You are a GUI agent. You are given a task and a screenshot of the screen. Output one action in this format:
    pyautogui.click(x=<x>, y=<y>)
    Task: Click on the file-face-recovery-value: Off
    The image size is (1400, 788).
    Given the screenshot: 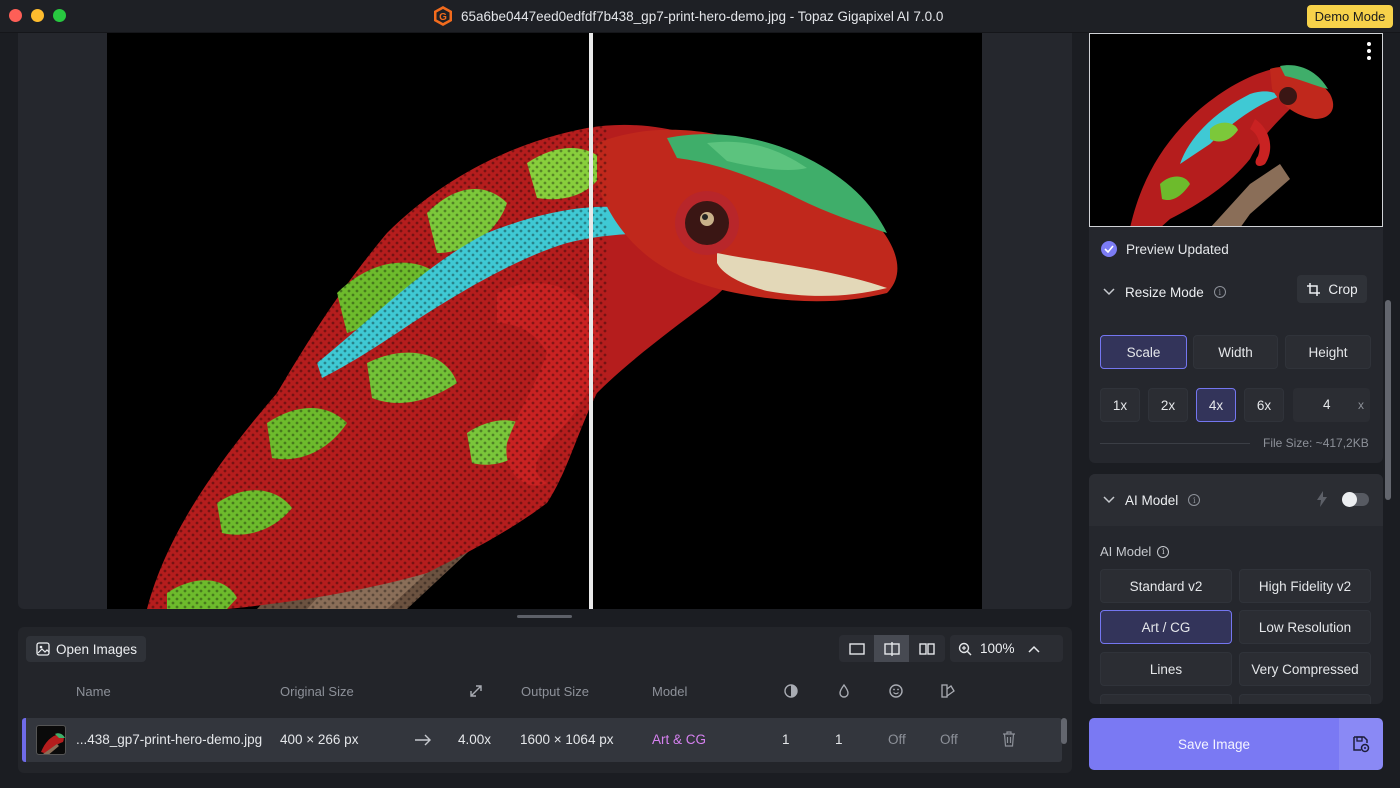 What is the action you would take?
    pyautogui.click(x=897, y=739)
    